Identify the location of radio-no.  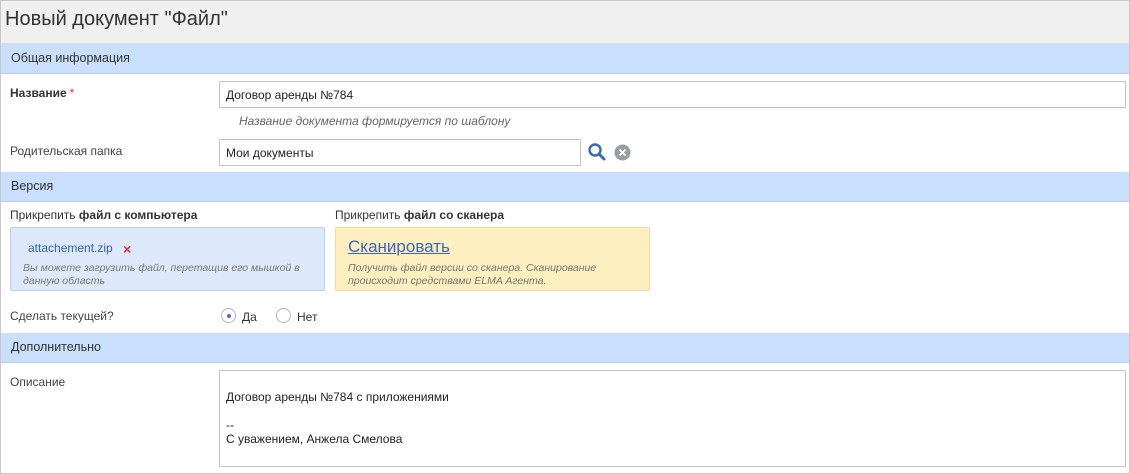
(283, 315).